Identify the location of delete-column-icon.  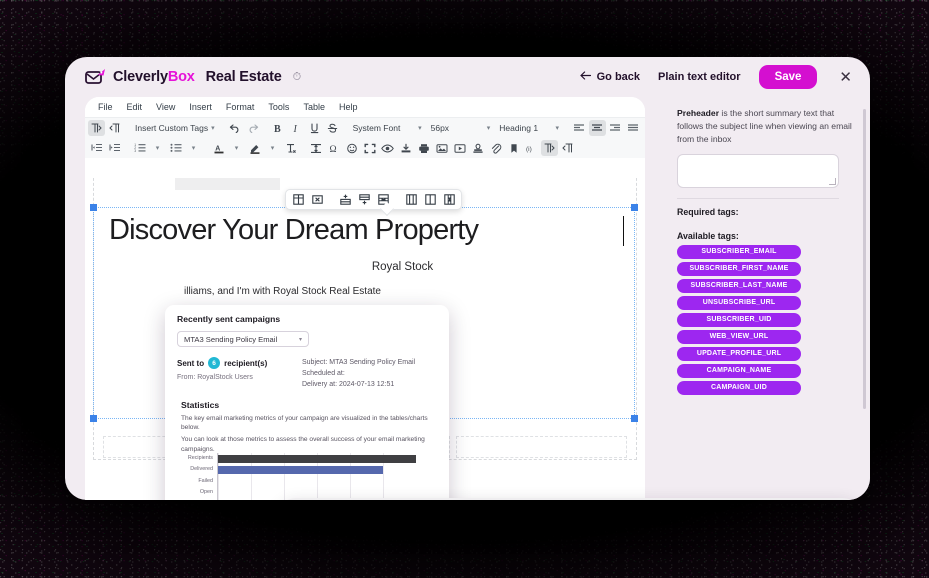
(449, 199).